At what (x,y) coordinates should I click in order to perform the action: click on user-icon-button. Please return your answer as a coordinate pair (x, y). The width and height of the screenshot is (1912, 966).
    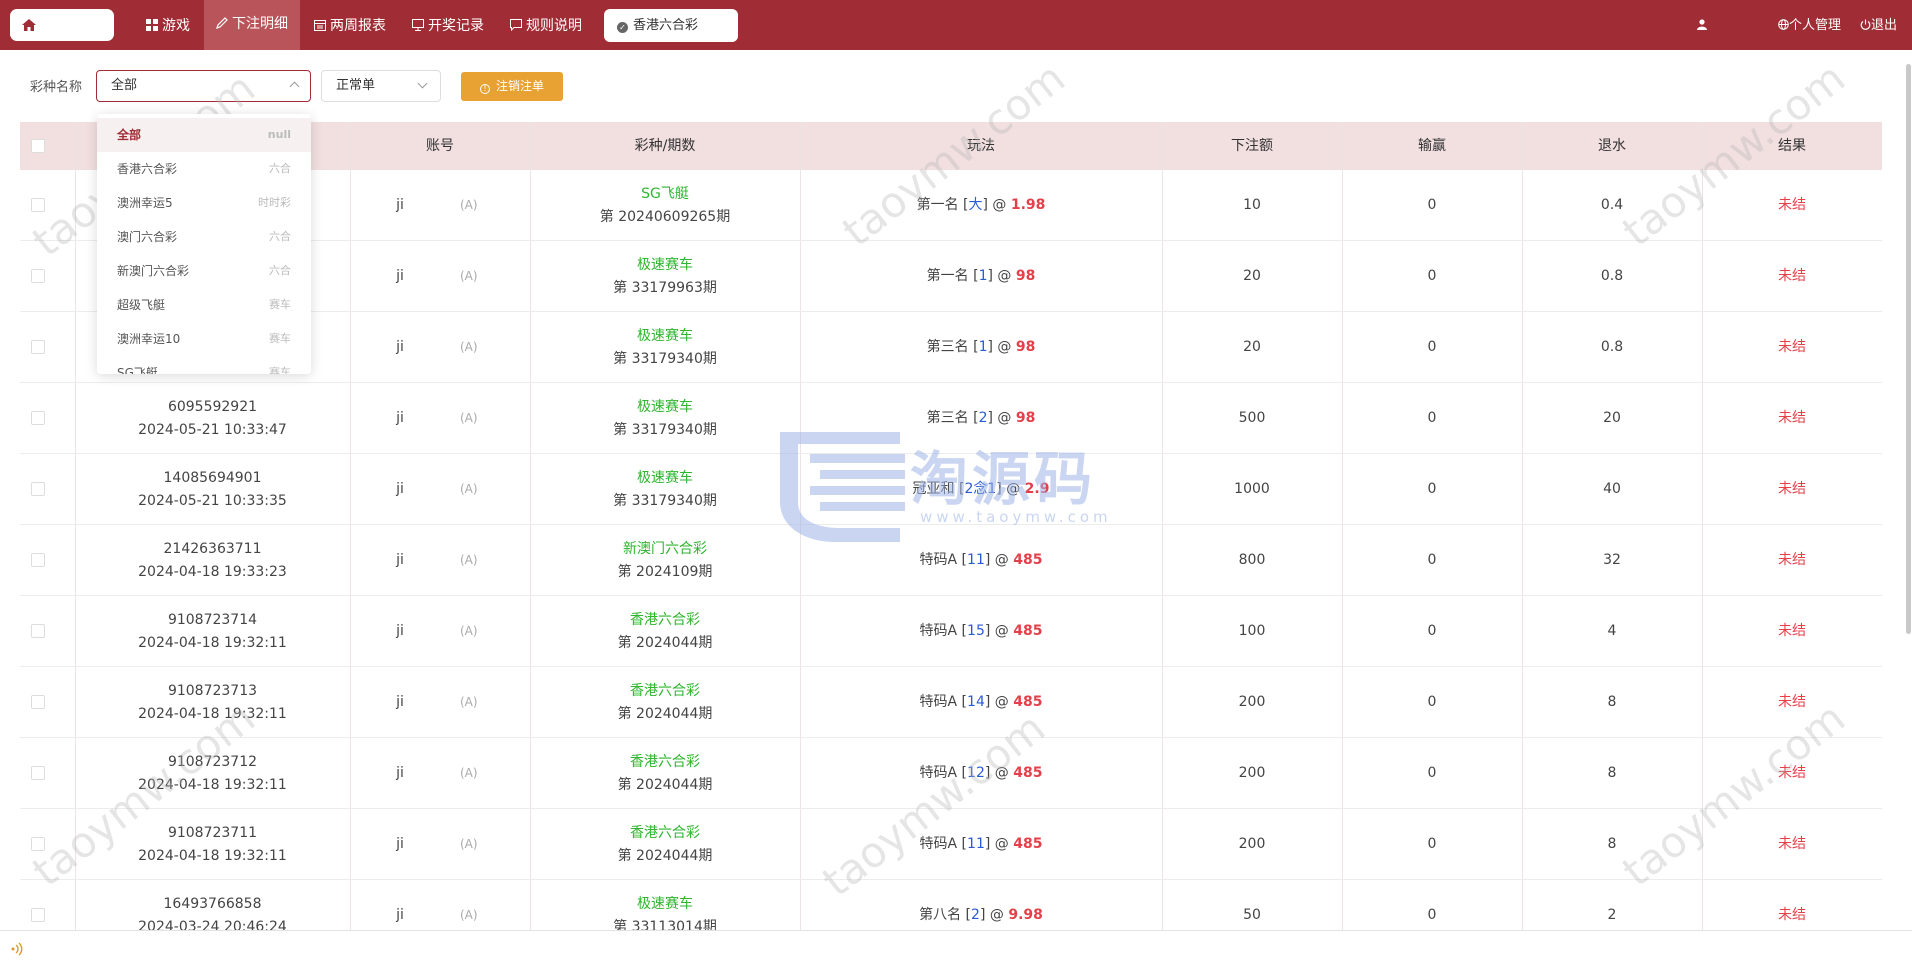
    Looking at the image, I should click on (1702, 25).